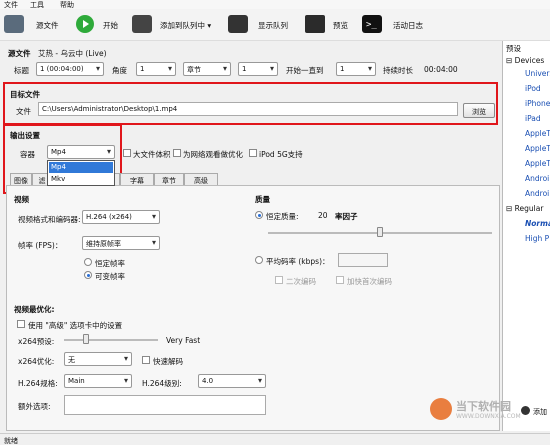 This screenshot has width=550, height=445. Describe the element at coordinates (121, 217) in the screenshot. I see `codec-select: H.264 (x264)` at that location.